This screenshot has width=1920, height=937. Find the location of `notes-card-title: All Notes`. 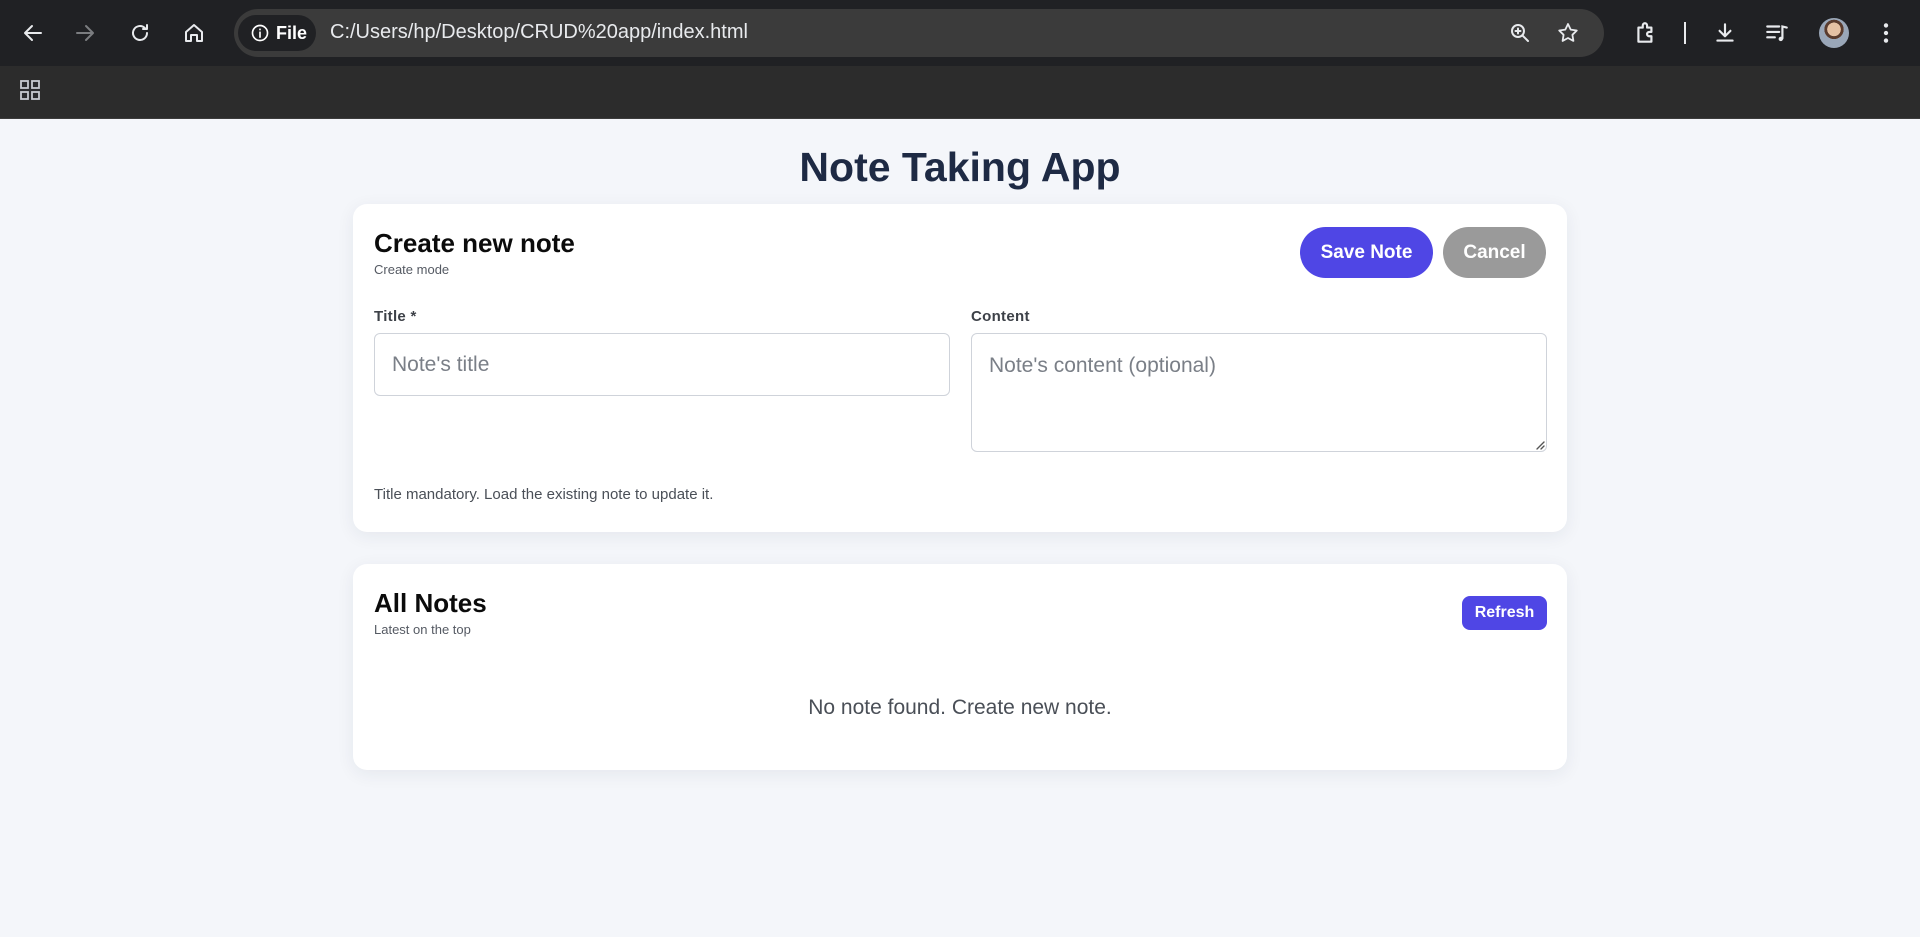

notes-card-title: All Notes is located at coordinates (430, 603).